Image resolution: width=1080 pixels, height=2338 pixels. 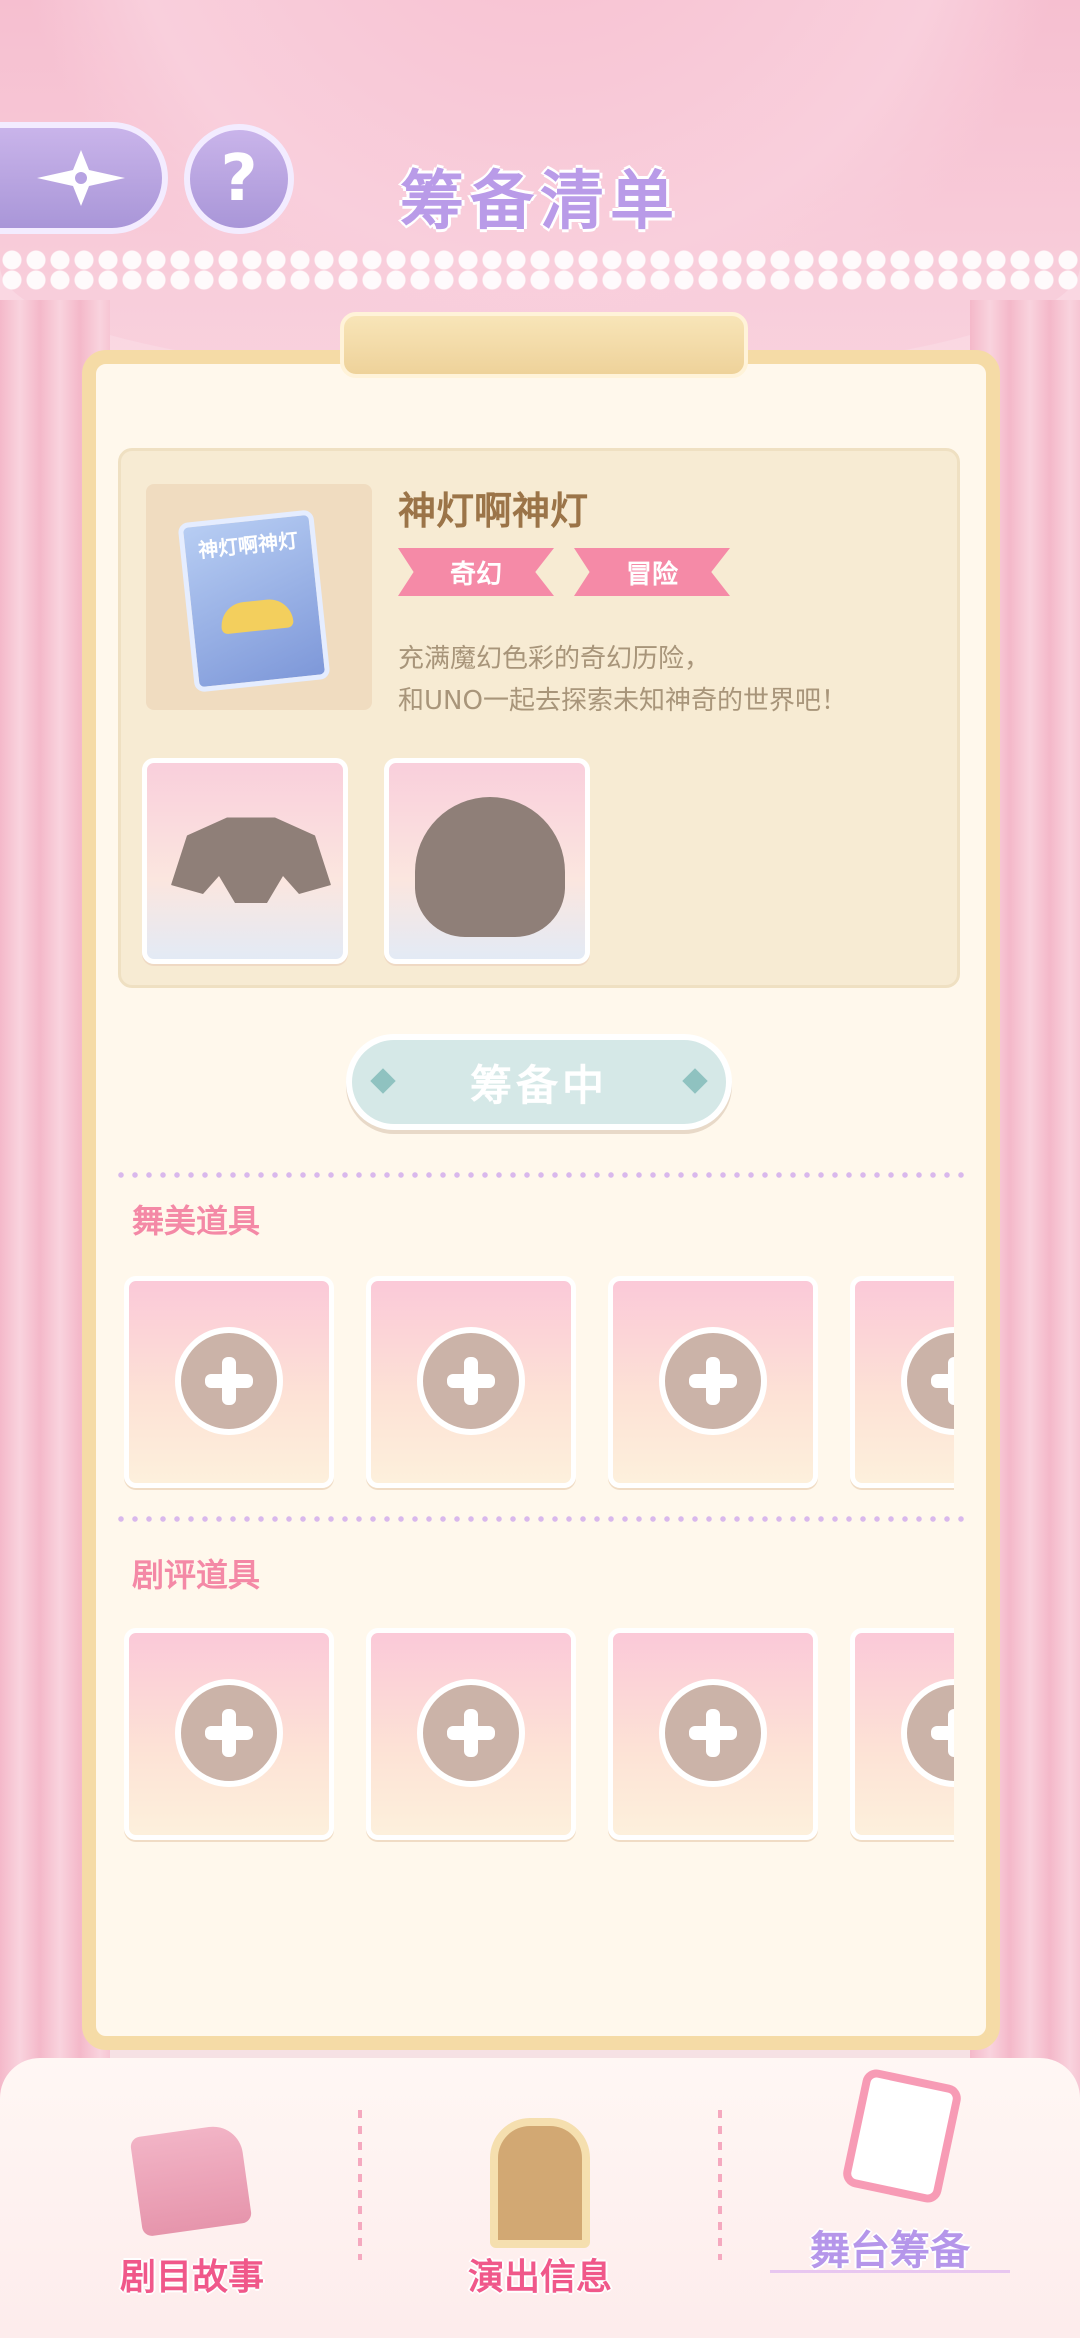 What do you see at coordinates (652, 572) in the screenshot?
I see `tag-adventure: 冒险` at bounding box center [652, 572].